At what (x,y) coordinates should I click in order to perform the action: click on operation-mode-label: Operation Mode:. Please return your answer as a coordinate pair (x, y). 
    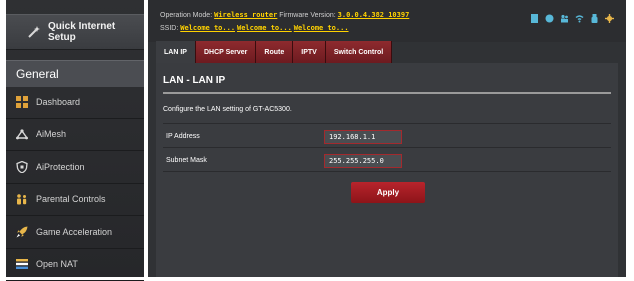
    Looking at the image, I should click on (186, 15).